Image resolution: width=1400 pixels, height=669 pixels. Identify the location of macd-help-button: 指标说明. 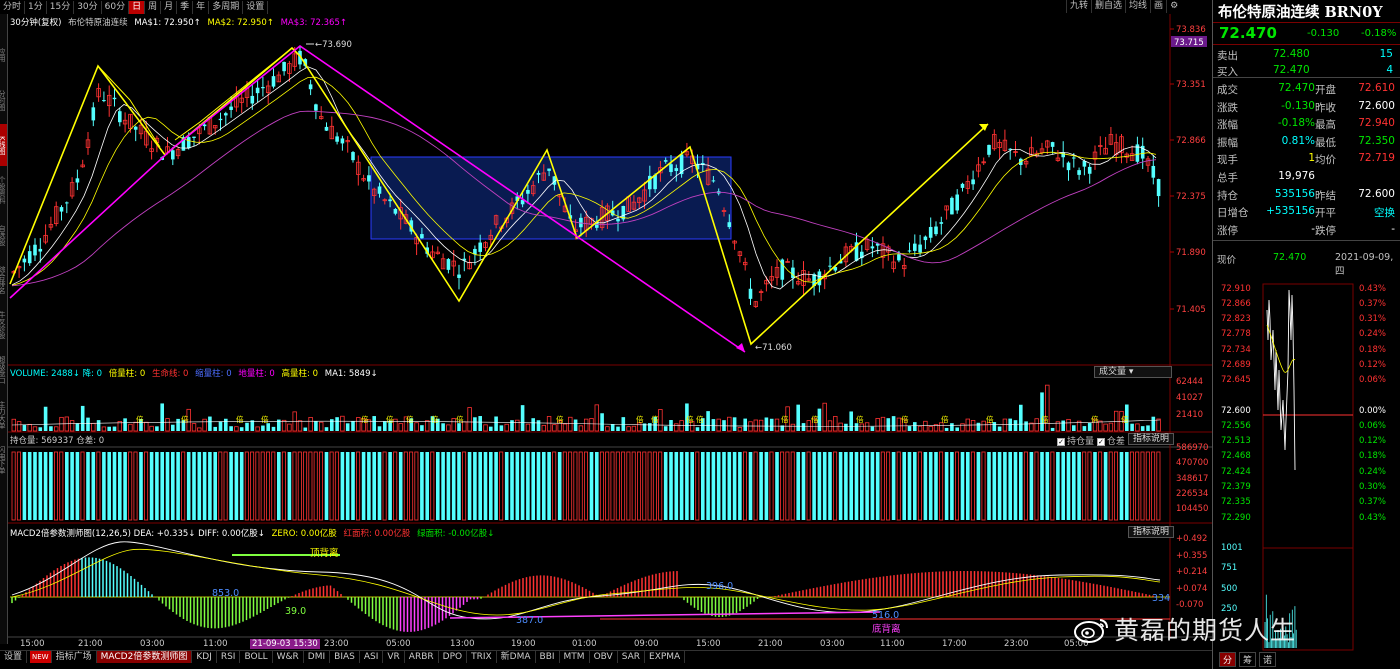
(1151, 532).